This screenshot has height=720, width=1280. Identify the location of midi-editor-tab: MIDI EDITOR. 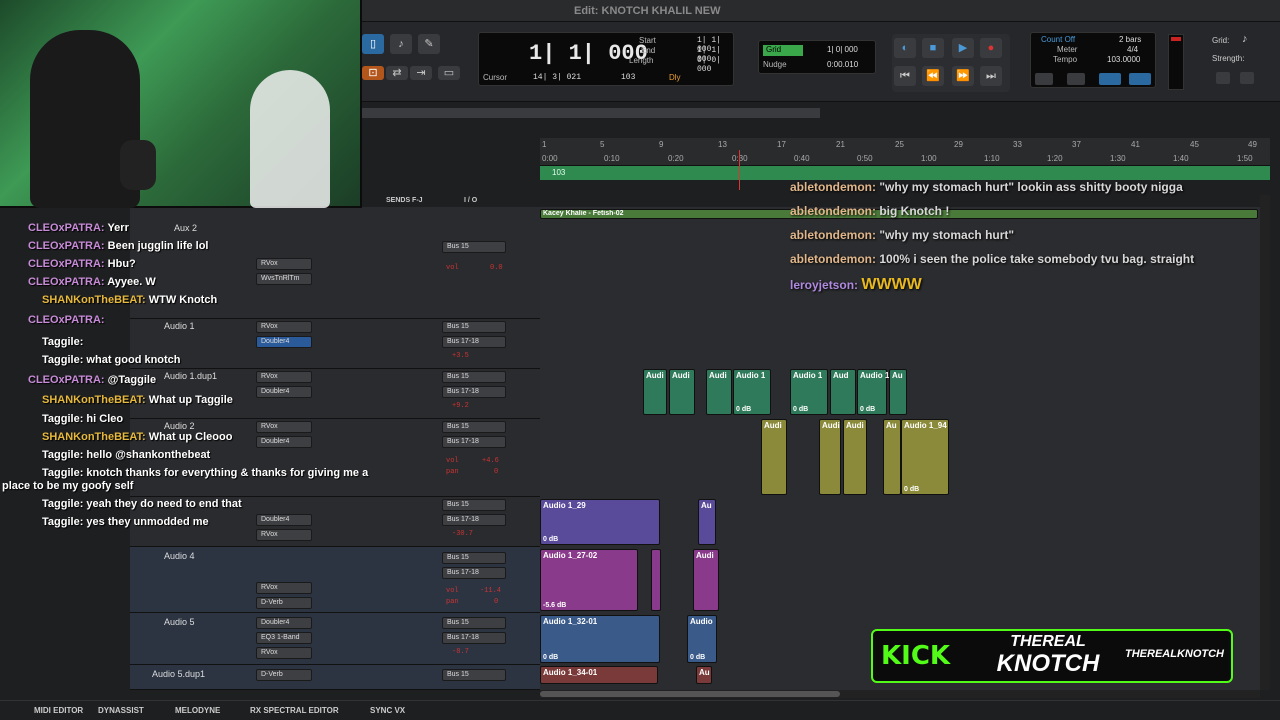
(58, 710).